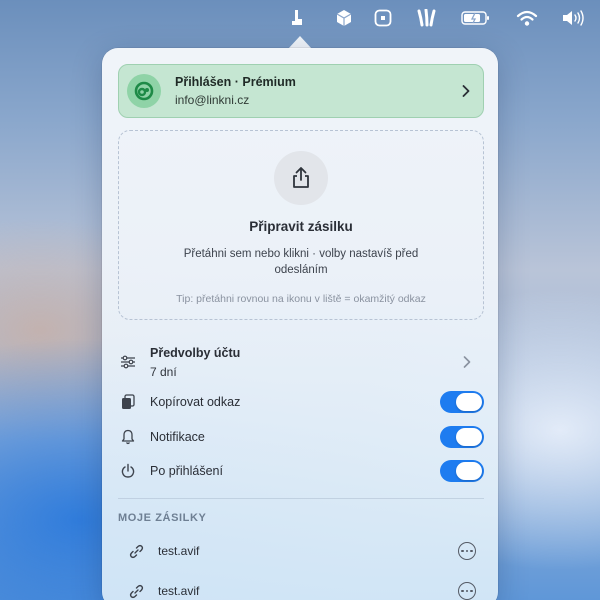 Image resolution: width=600 pixels, height=600 pixels. What do you see at coordinates (301, 402) in the screenshot?
I see `copy-link-row: Kopírovat odkaz` at bounding box center [301, 402].